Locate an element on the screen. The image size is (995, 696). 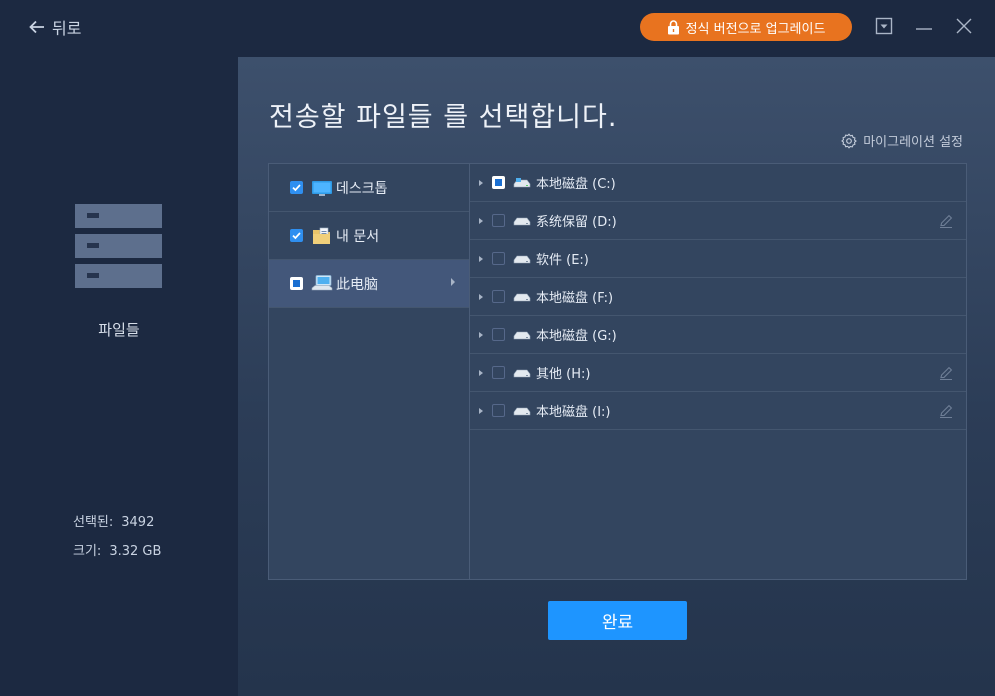
minimize-icon is located at coordinates (924, 29).